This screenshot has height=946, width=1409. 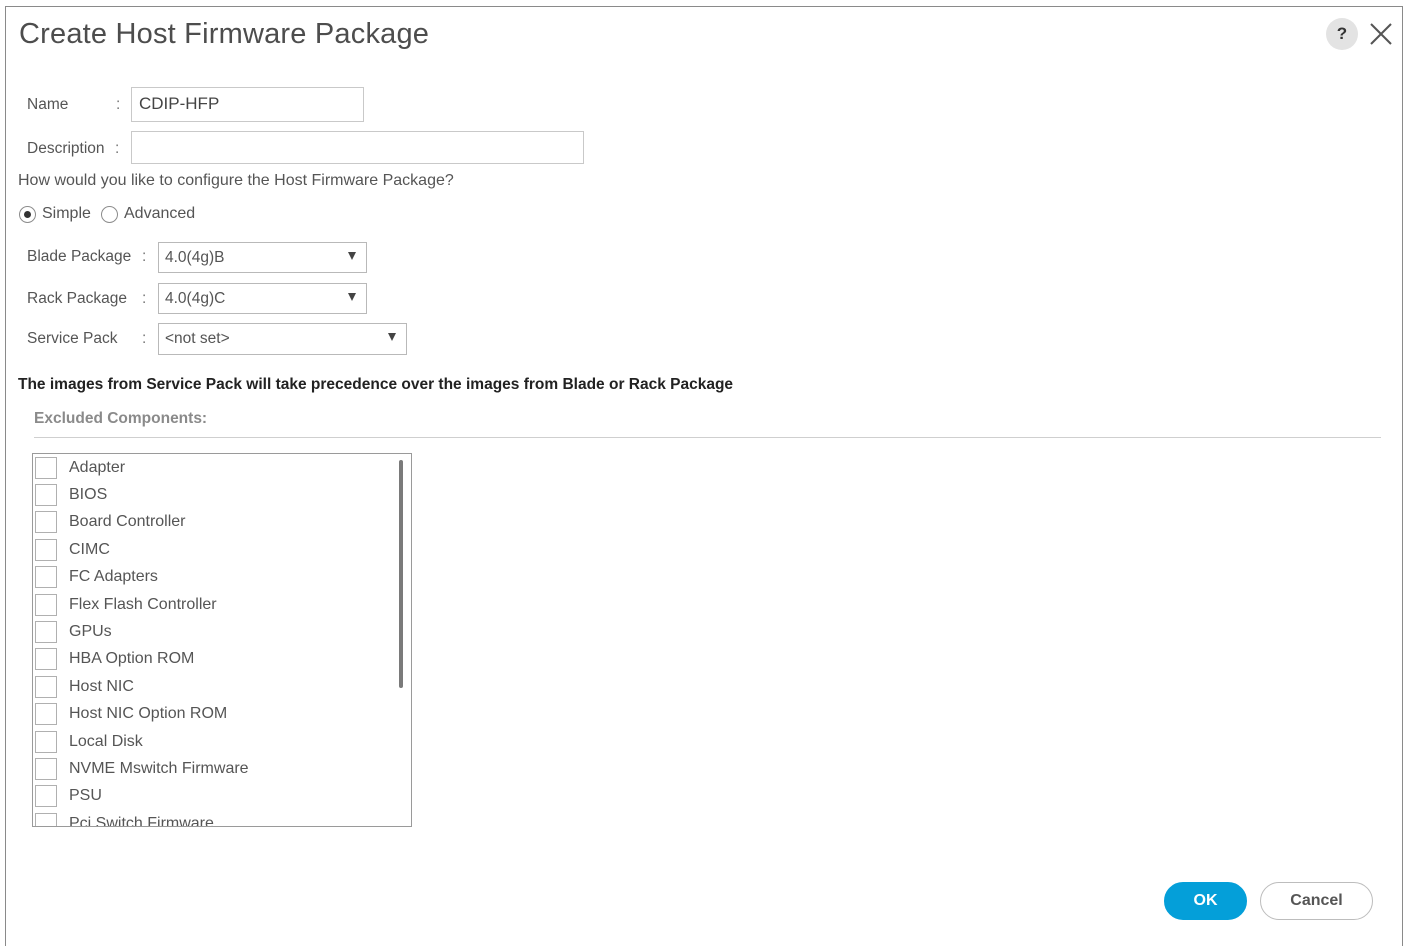 What do you see at coordinates (97, 467) in the screenshot?
I see `list-item-label: Adapter` at bounding box center [97, 467].